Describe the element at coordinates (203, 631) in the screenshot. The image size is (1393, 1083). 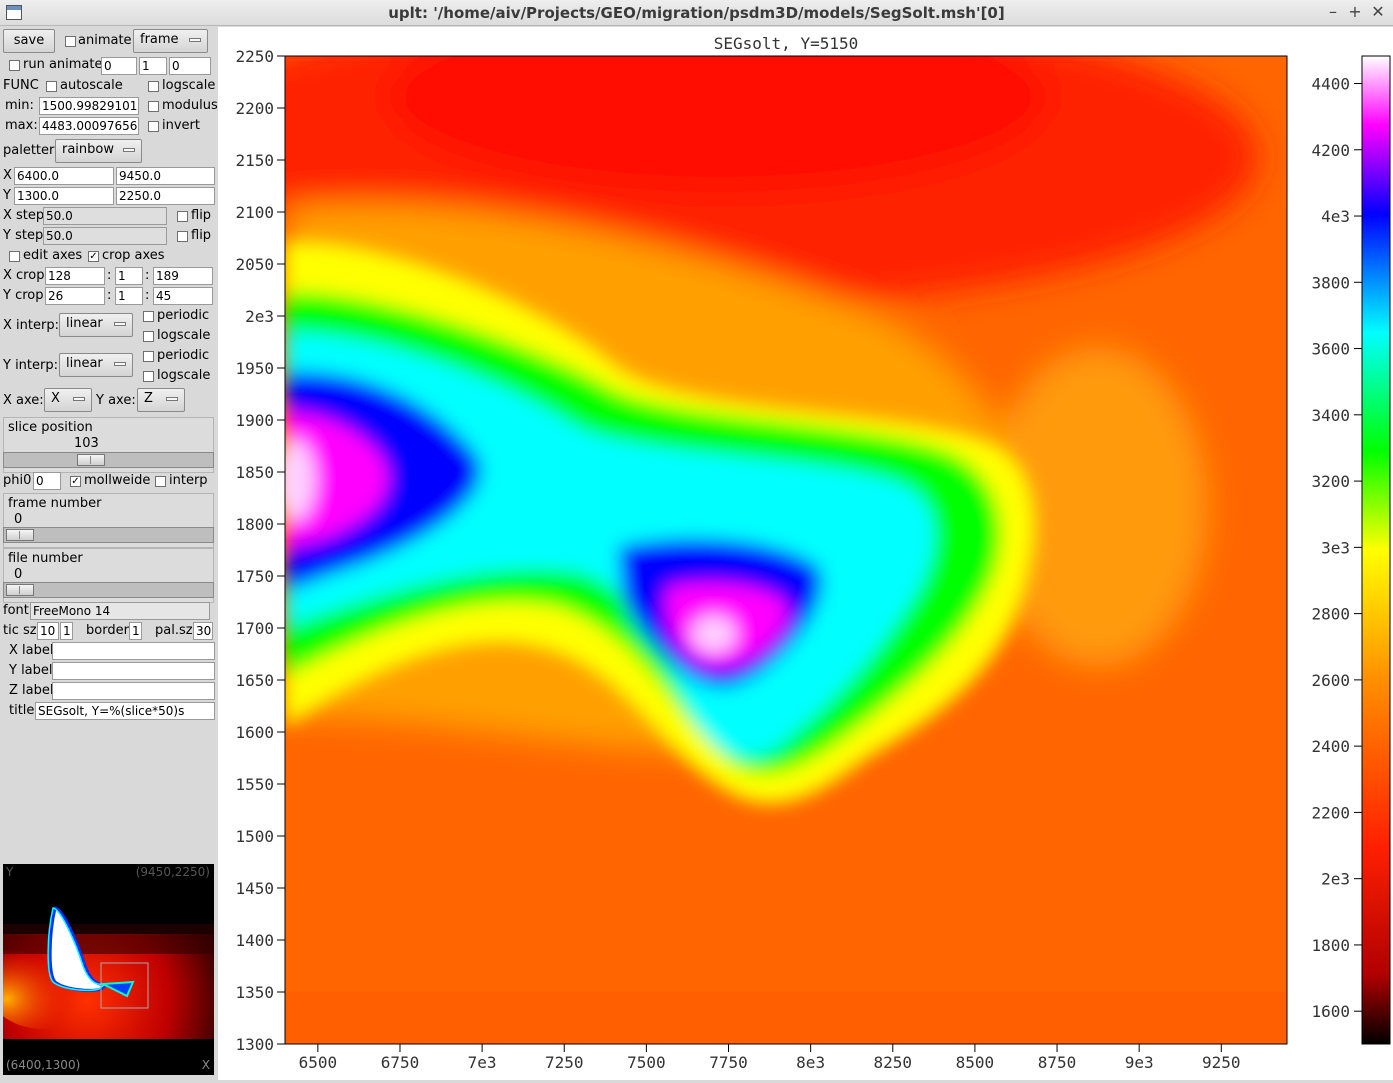
I see `palette-size-input: 30` at that location.